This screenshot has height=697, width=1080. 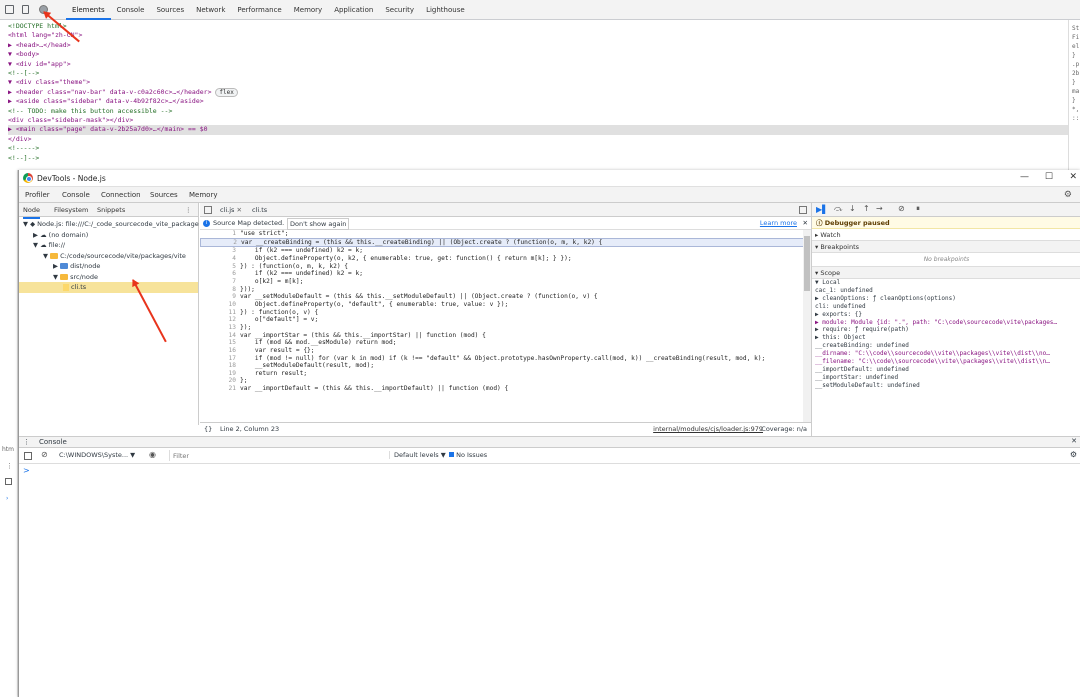 What do you see at coordinates (220, 274) in the screenshot?
I see `line-number: 6` at bounding box center [220, 274].